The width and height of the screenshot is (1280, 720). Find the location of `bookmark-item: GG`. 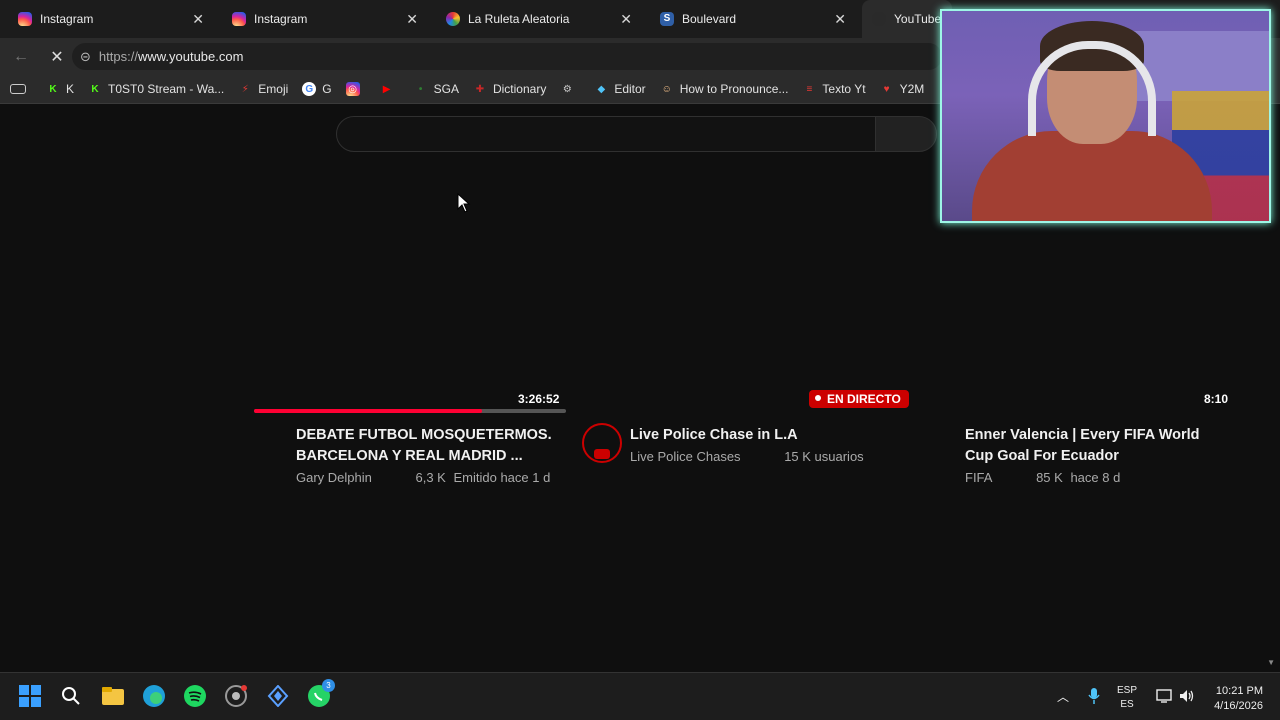

bookmark-item: GG is located at coordinates (317, 89).